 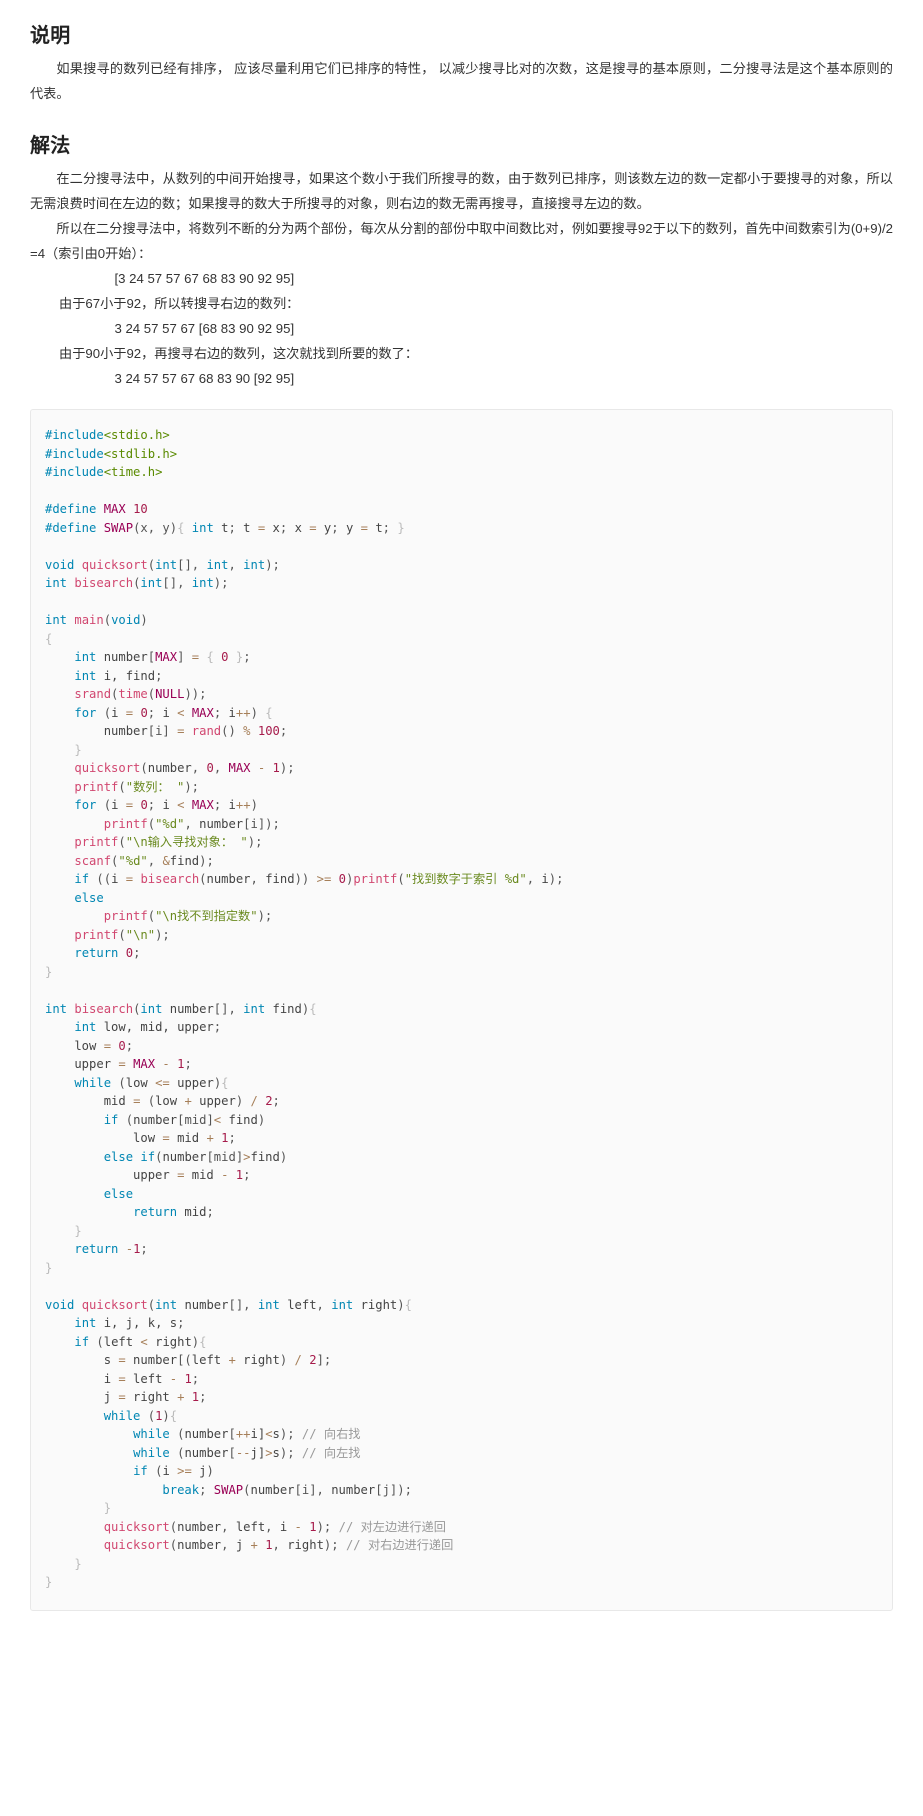 I want to click on code-line: }, so click(x=461, y=1508).